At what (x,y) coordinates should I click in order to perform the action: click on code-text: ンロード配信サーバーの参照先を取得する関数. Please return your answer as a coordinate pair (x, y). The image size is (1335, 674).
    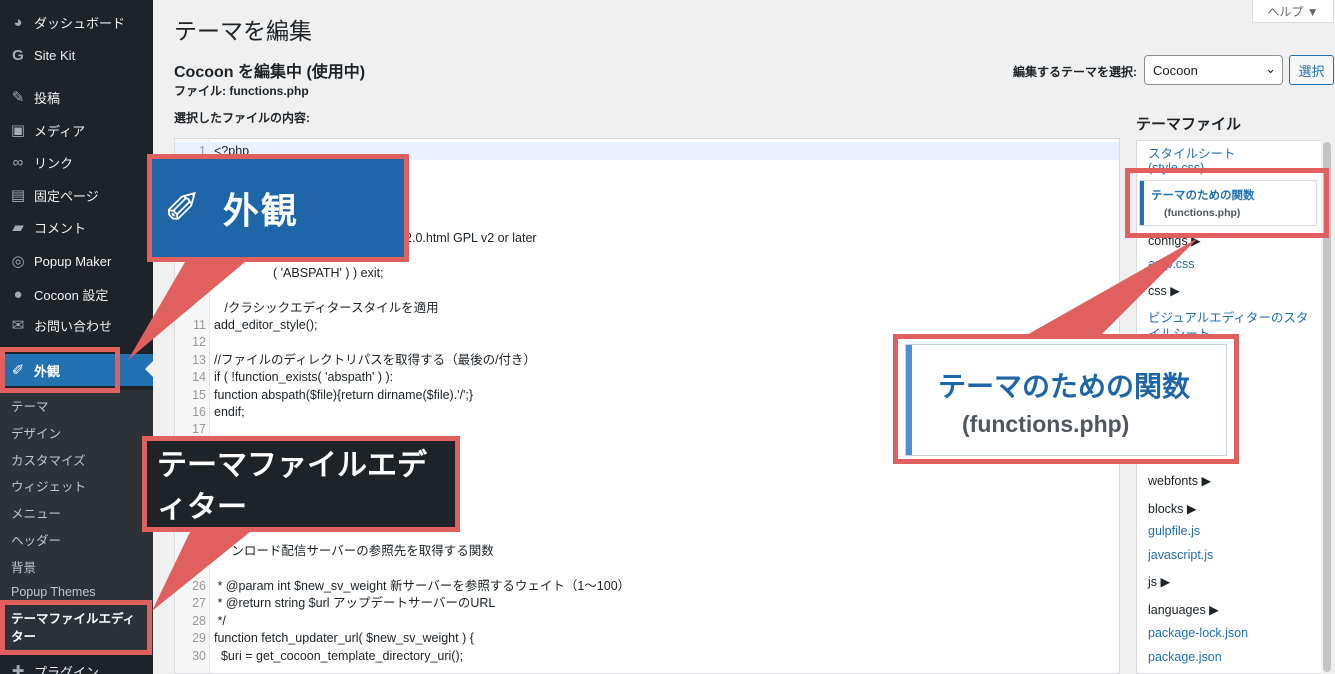
    Looking at the image, I should click on (354, 551).